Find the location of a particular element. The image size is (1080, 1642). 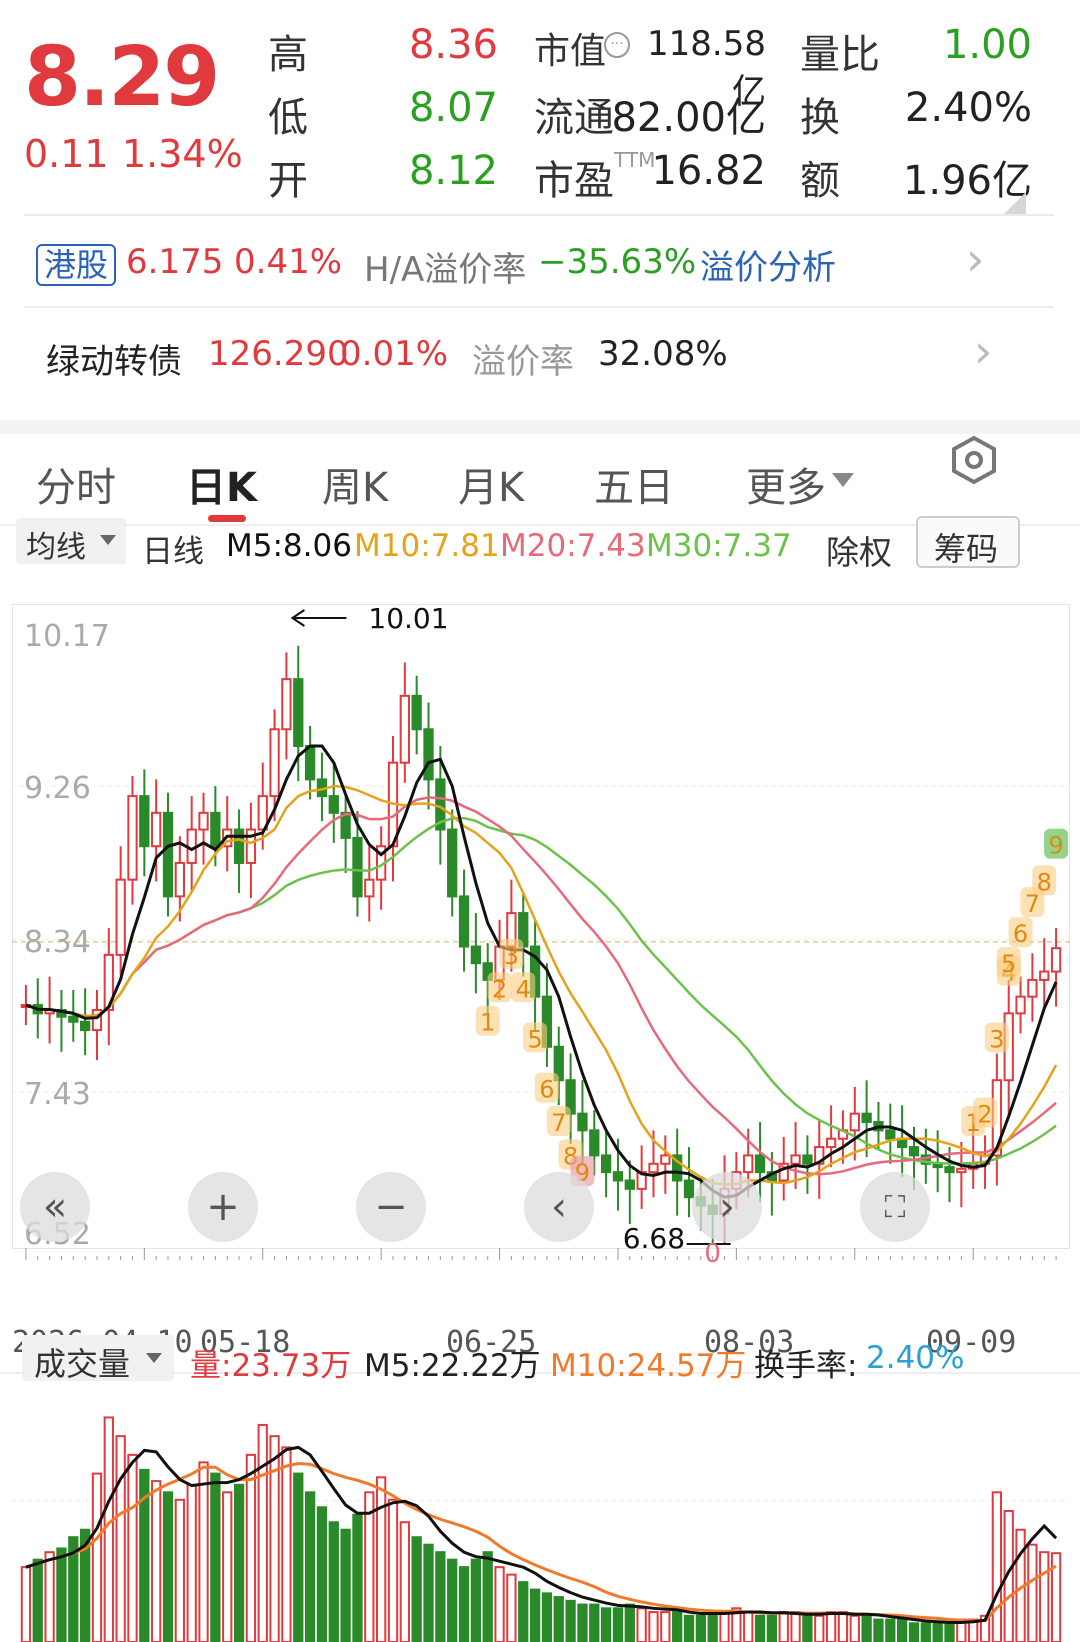

chevron-left-icon: ‹ is located at coordinates (559, 1207).